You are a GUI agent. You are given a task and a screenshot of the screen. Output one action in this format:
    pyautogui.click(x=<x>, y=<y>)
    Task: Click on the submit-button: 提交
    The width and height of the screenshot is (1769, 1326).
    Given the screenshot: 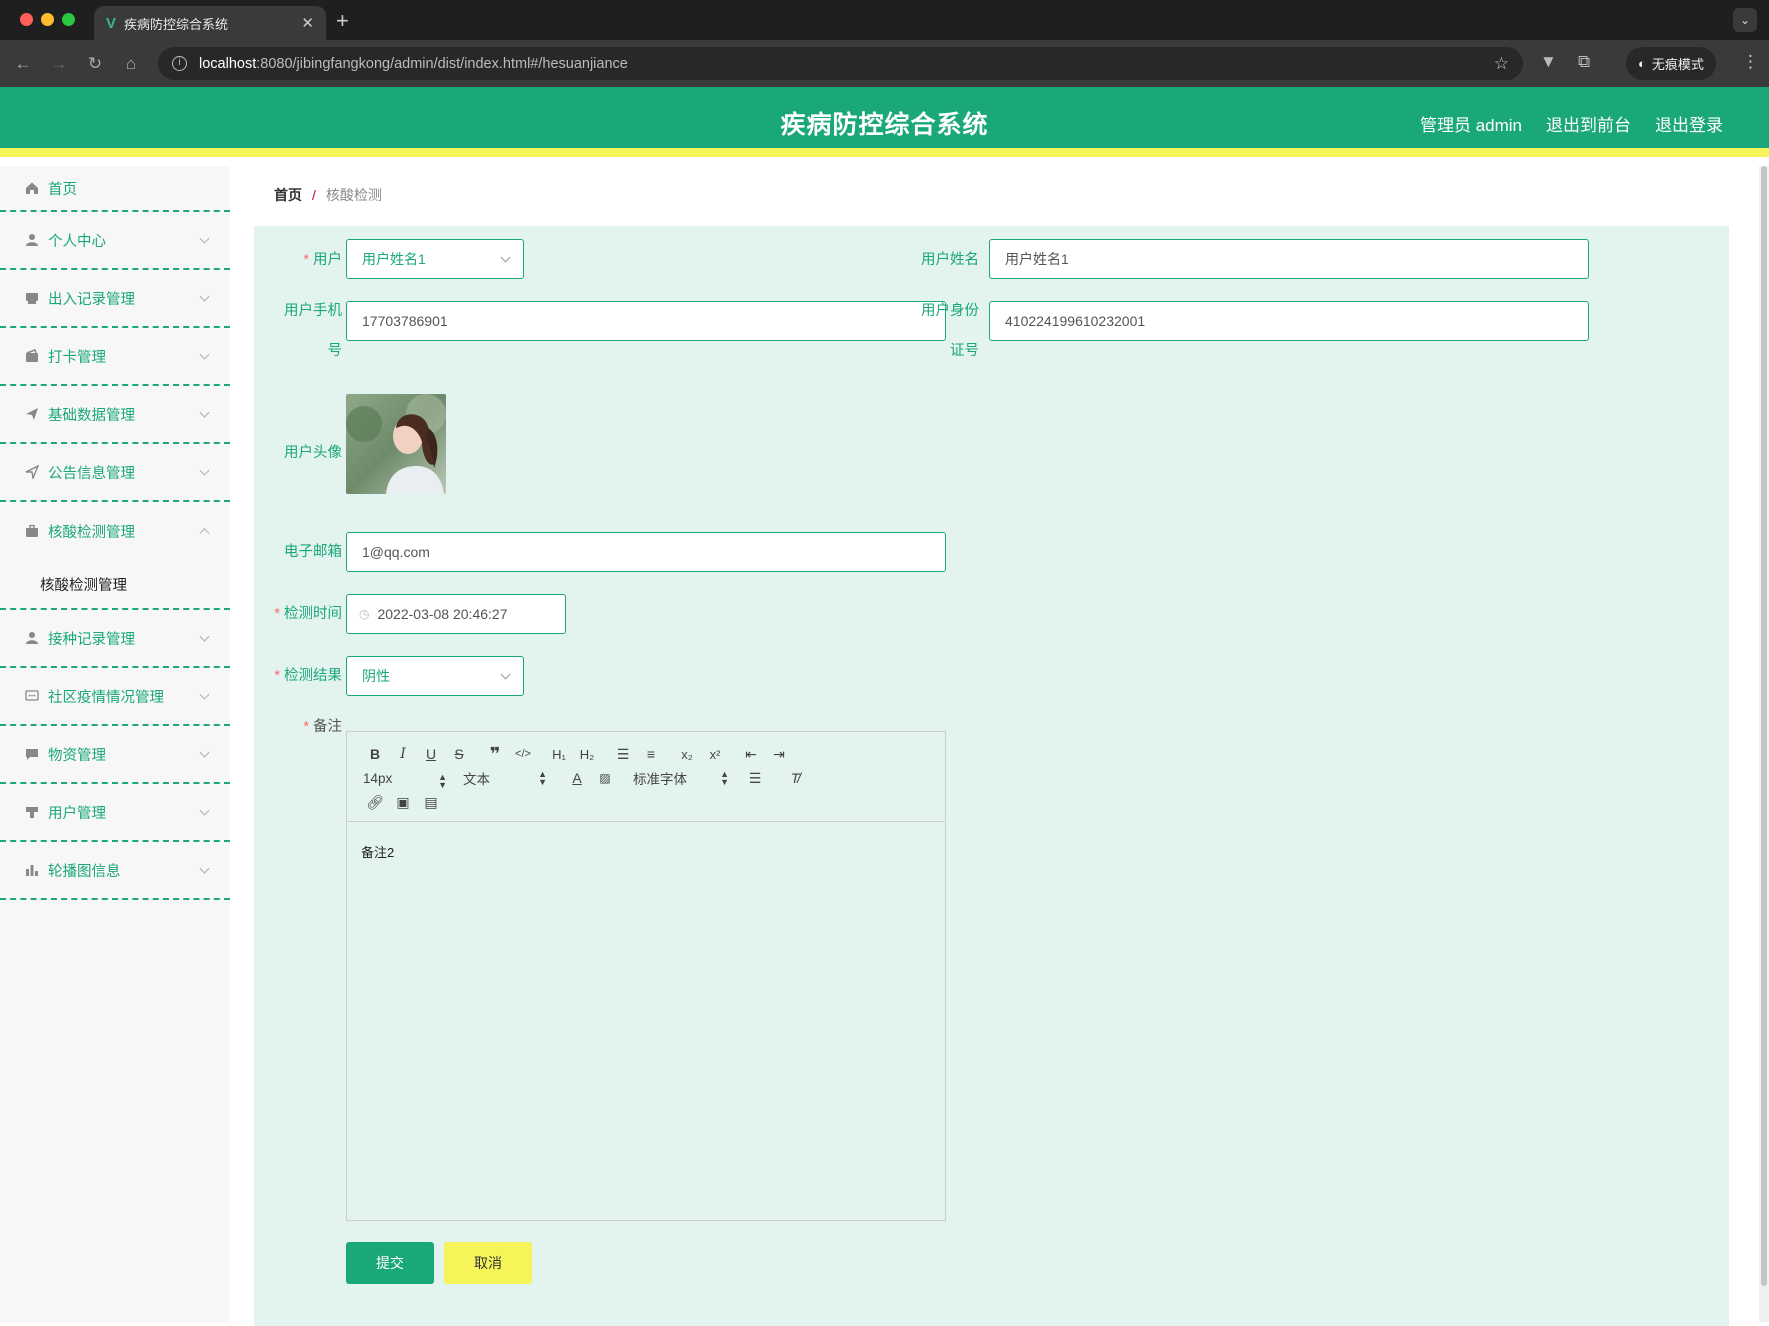 What is the action you would take?
    pyautogui.click(x=390, y=1263)
    